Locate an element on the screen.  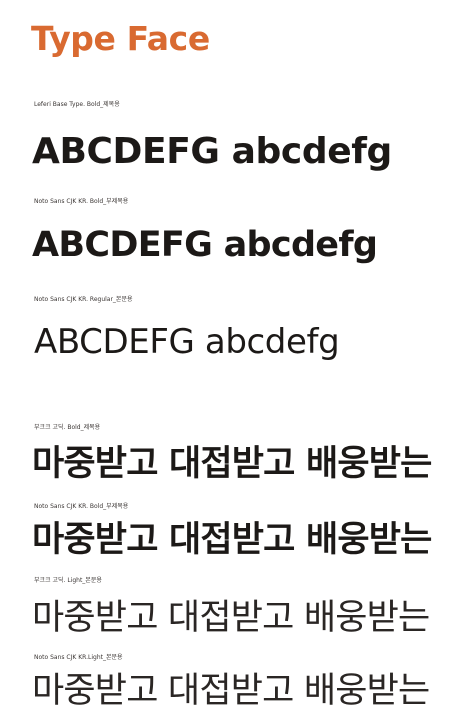
specimen-caption-bookk-bold: 부크크 고딕. Bold_제목용 is located at coordinates (67, 427).